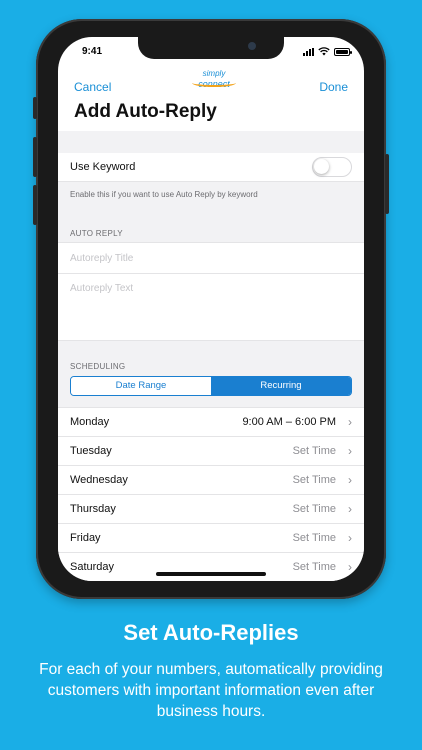 This screenshot has height=750, width=422. Describe the element at coordinates (96, 233) in the screenshot. I see `auto-reply-header: AUTO REPLY` at that location.